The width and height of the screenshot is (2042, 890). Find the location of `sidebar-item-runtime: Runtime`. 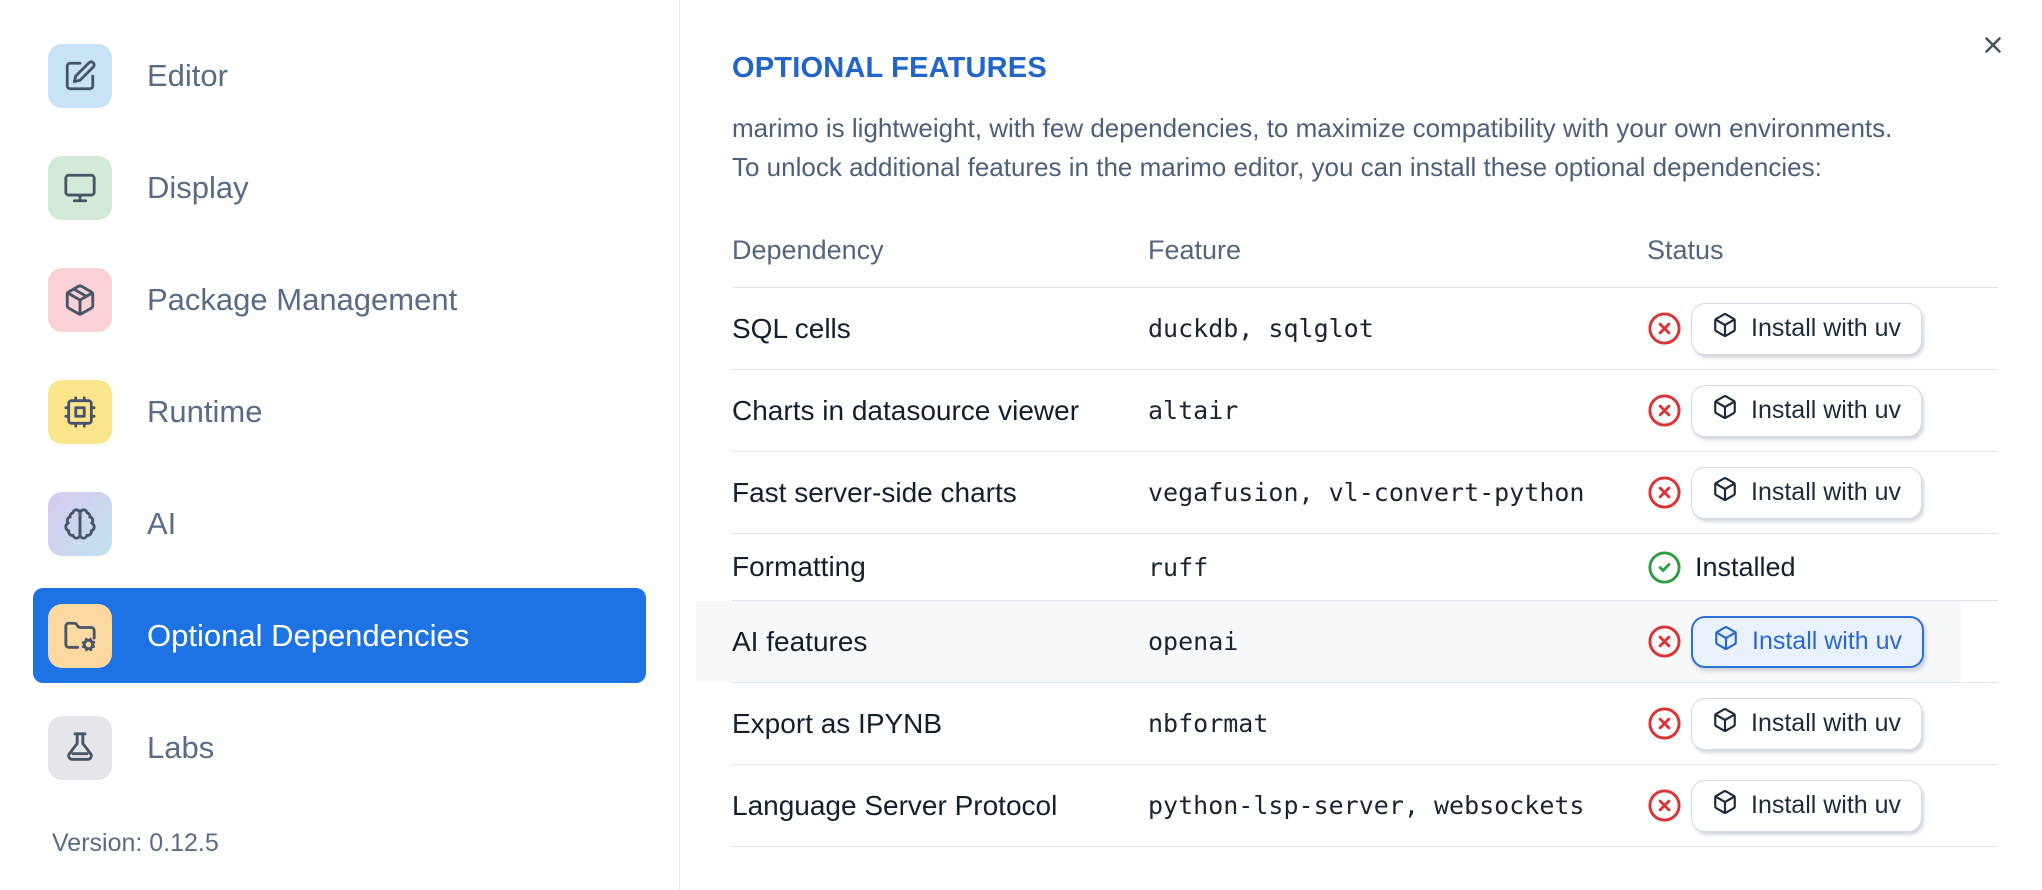

sidebar-item-runtime: Runtime is located at coordinates (339, 411).